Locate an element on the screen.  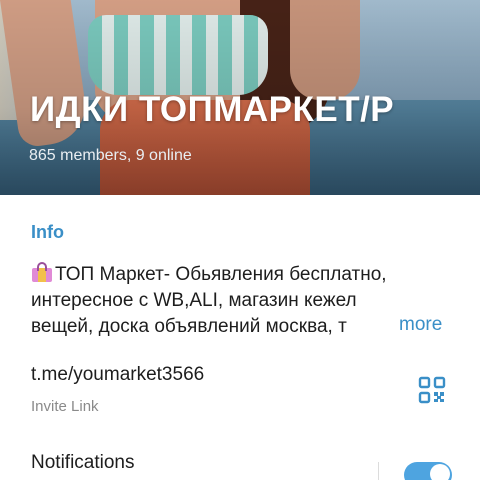
qr-code-icon is located at coordinates (432, 390).